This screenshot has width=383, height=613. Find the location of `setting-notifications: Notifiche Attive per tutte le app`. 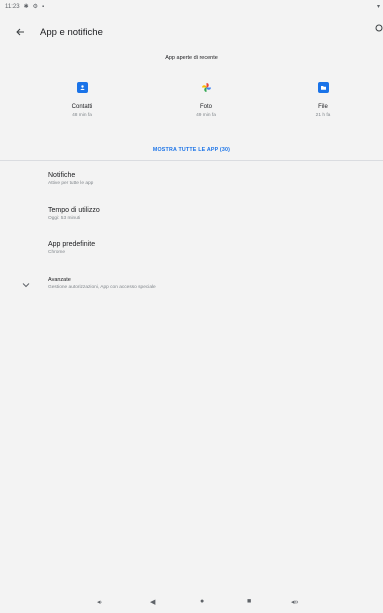

setting-notifications: Notifiche Attive per tutte le app is located at coordinates (198, 179).